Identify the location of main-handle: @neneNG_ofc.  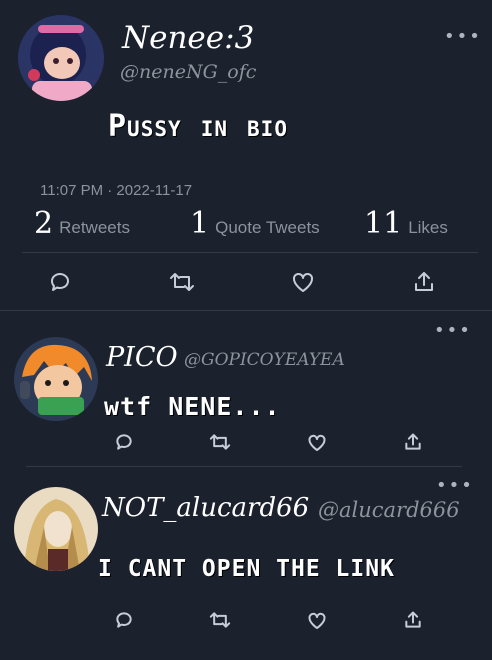
(188, 72).